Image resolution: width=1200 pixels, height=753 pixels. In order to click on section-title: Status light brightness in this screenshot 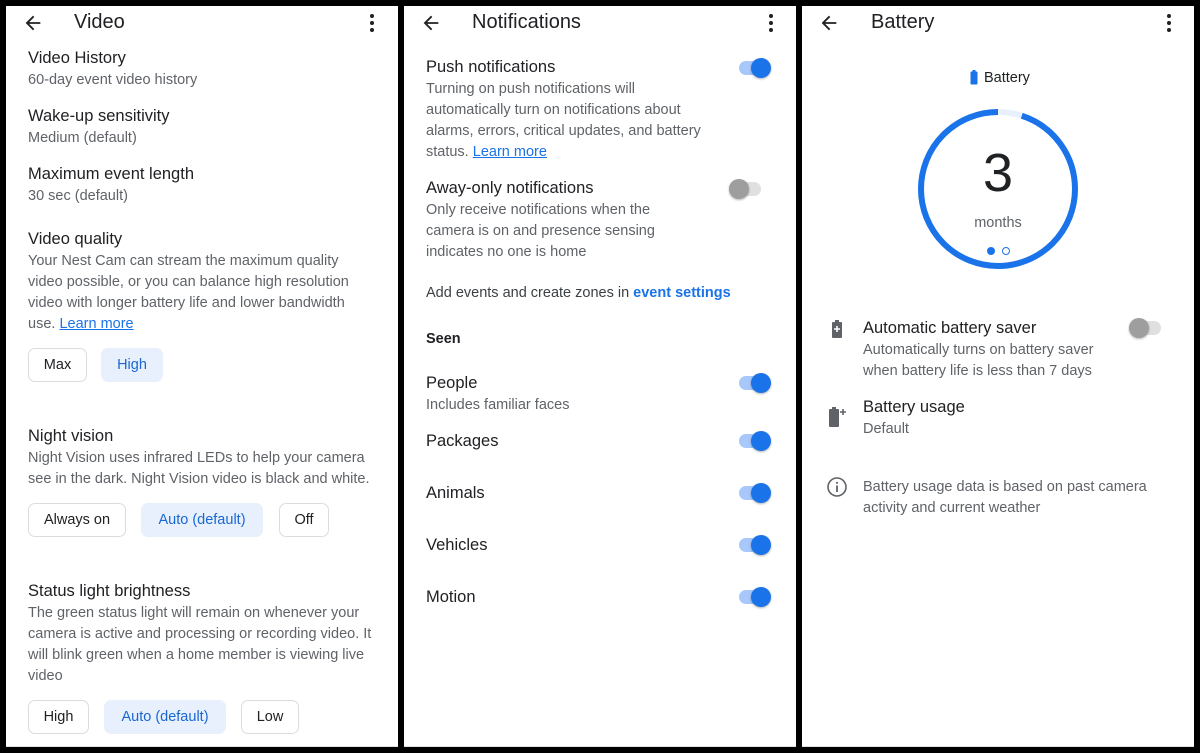, I will do `click(109, 591)`.